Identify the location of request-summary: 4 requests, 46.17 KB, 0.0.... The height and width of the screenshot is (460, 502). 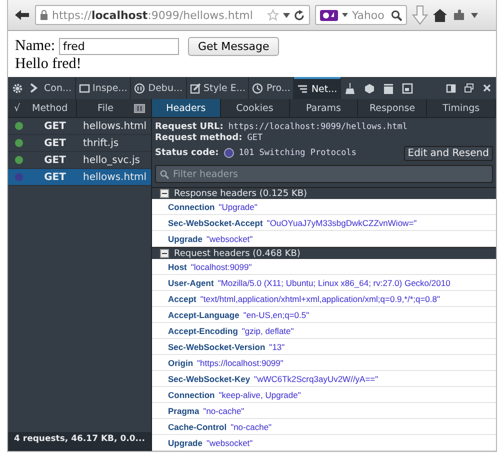
(79, 441).